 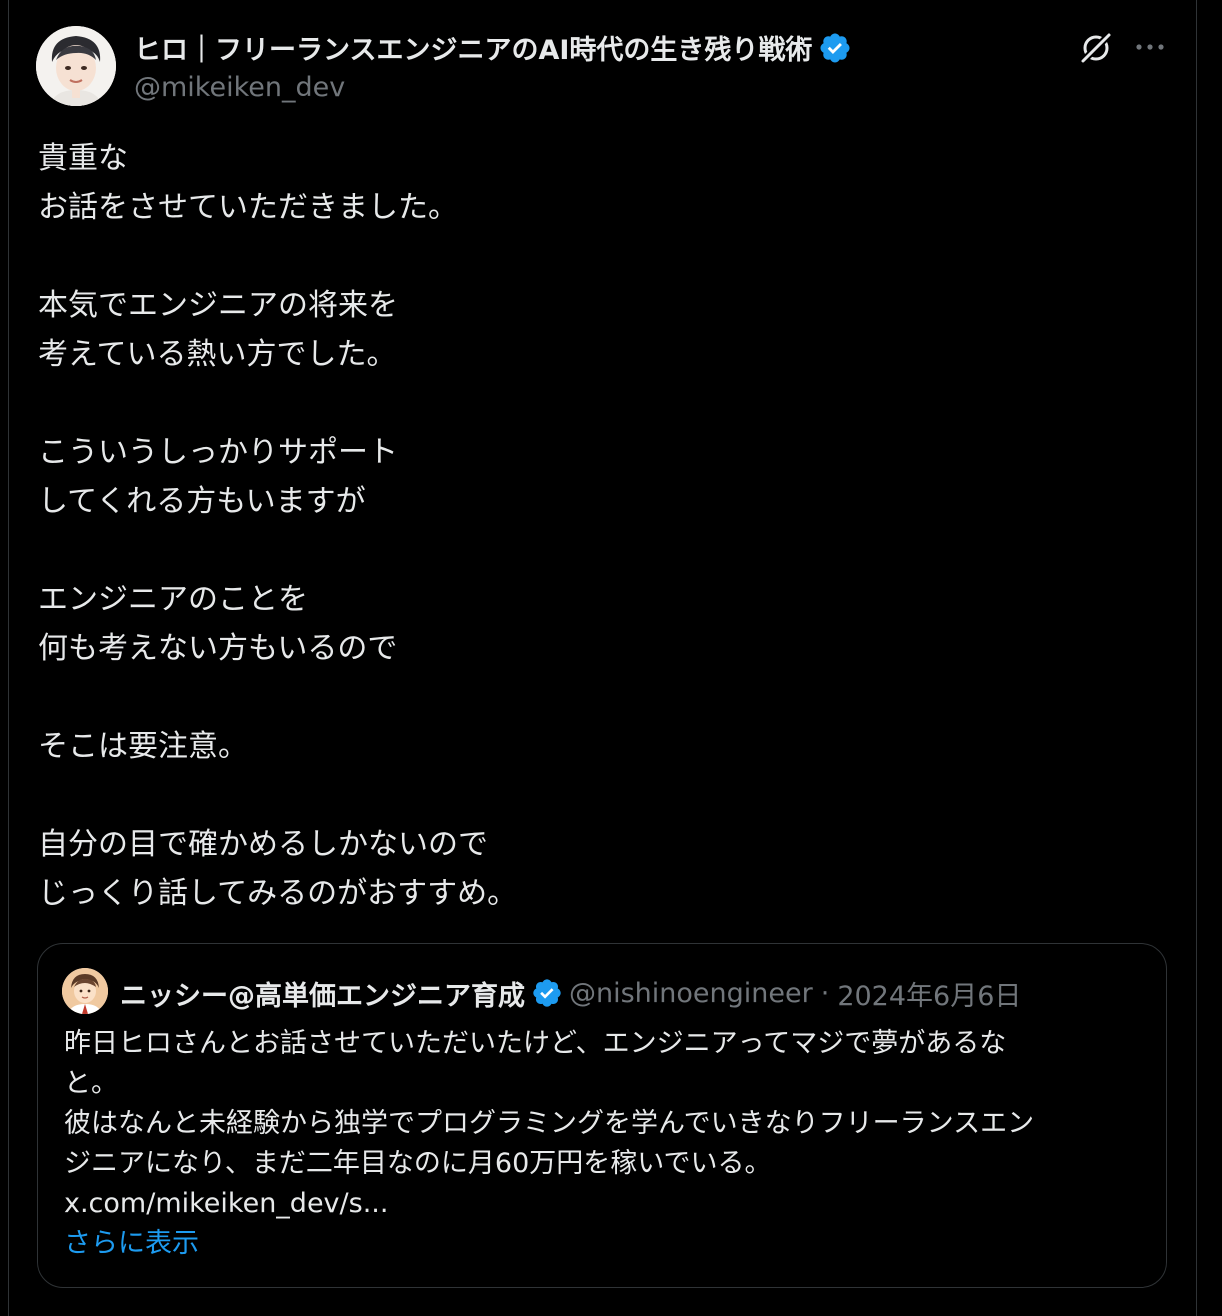 What do you see at coordinates (239, 87) in the screenshot?
I see `author-handle: @mikeiken_dev` at bounding box center [239, 87].